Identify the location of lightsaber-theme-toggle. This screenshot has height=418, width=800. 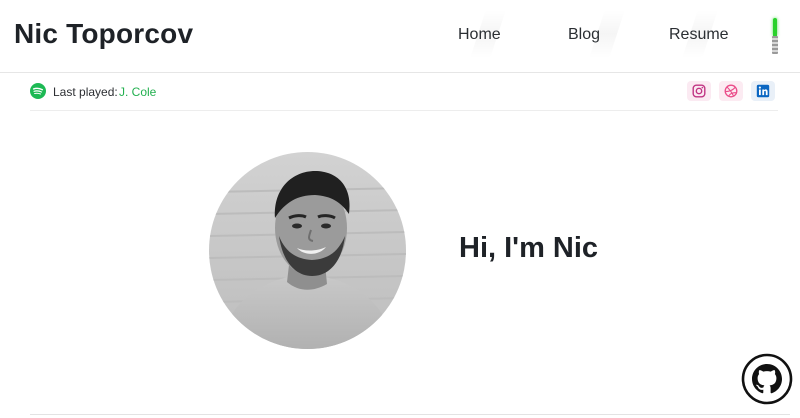
(775, 37).